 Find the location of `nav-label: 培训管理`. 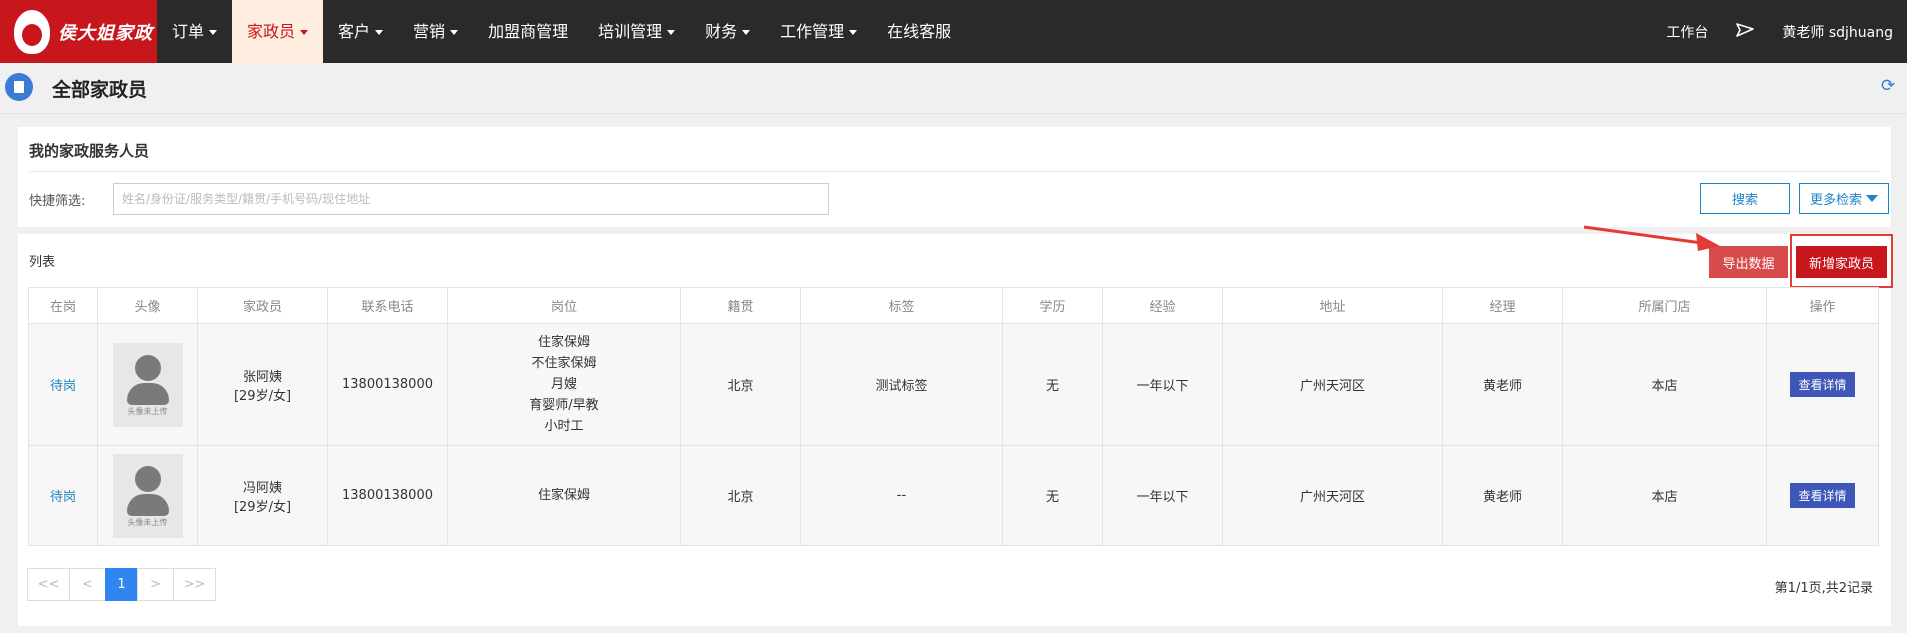

nav-label: 培训管理 is located at coordinates (630, 31).